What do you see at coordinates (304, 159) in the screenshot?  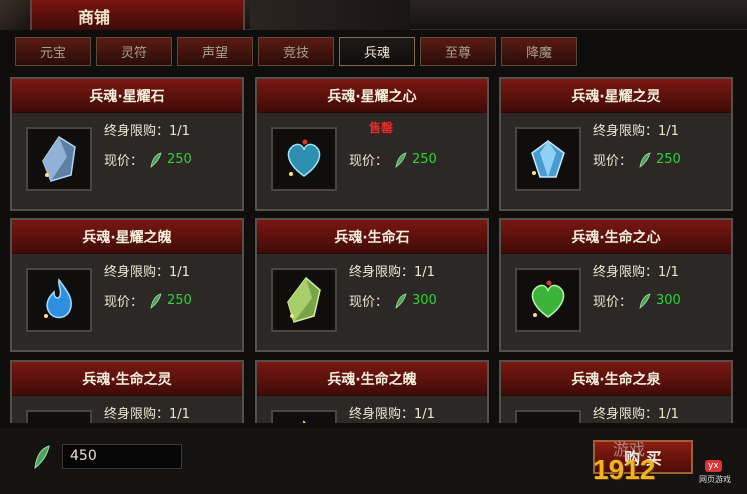 I see `blue-heart-icon` at bounding box center [304, 159].